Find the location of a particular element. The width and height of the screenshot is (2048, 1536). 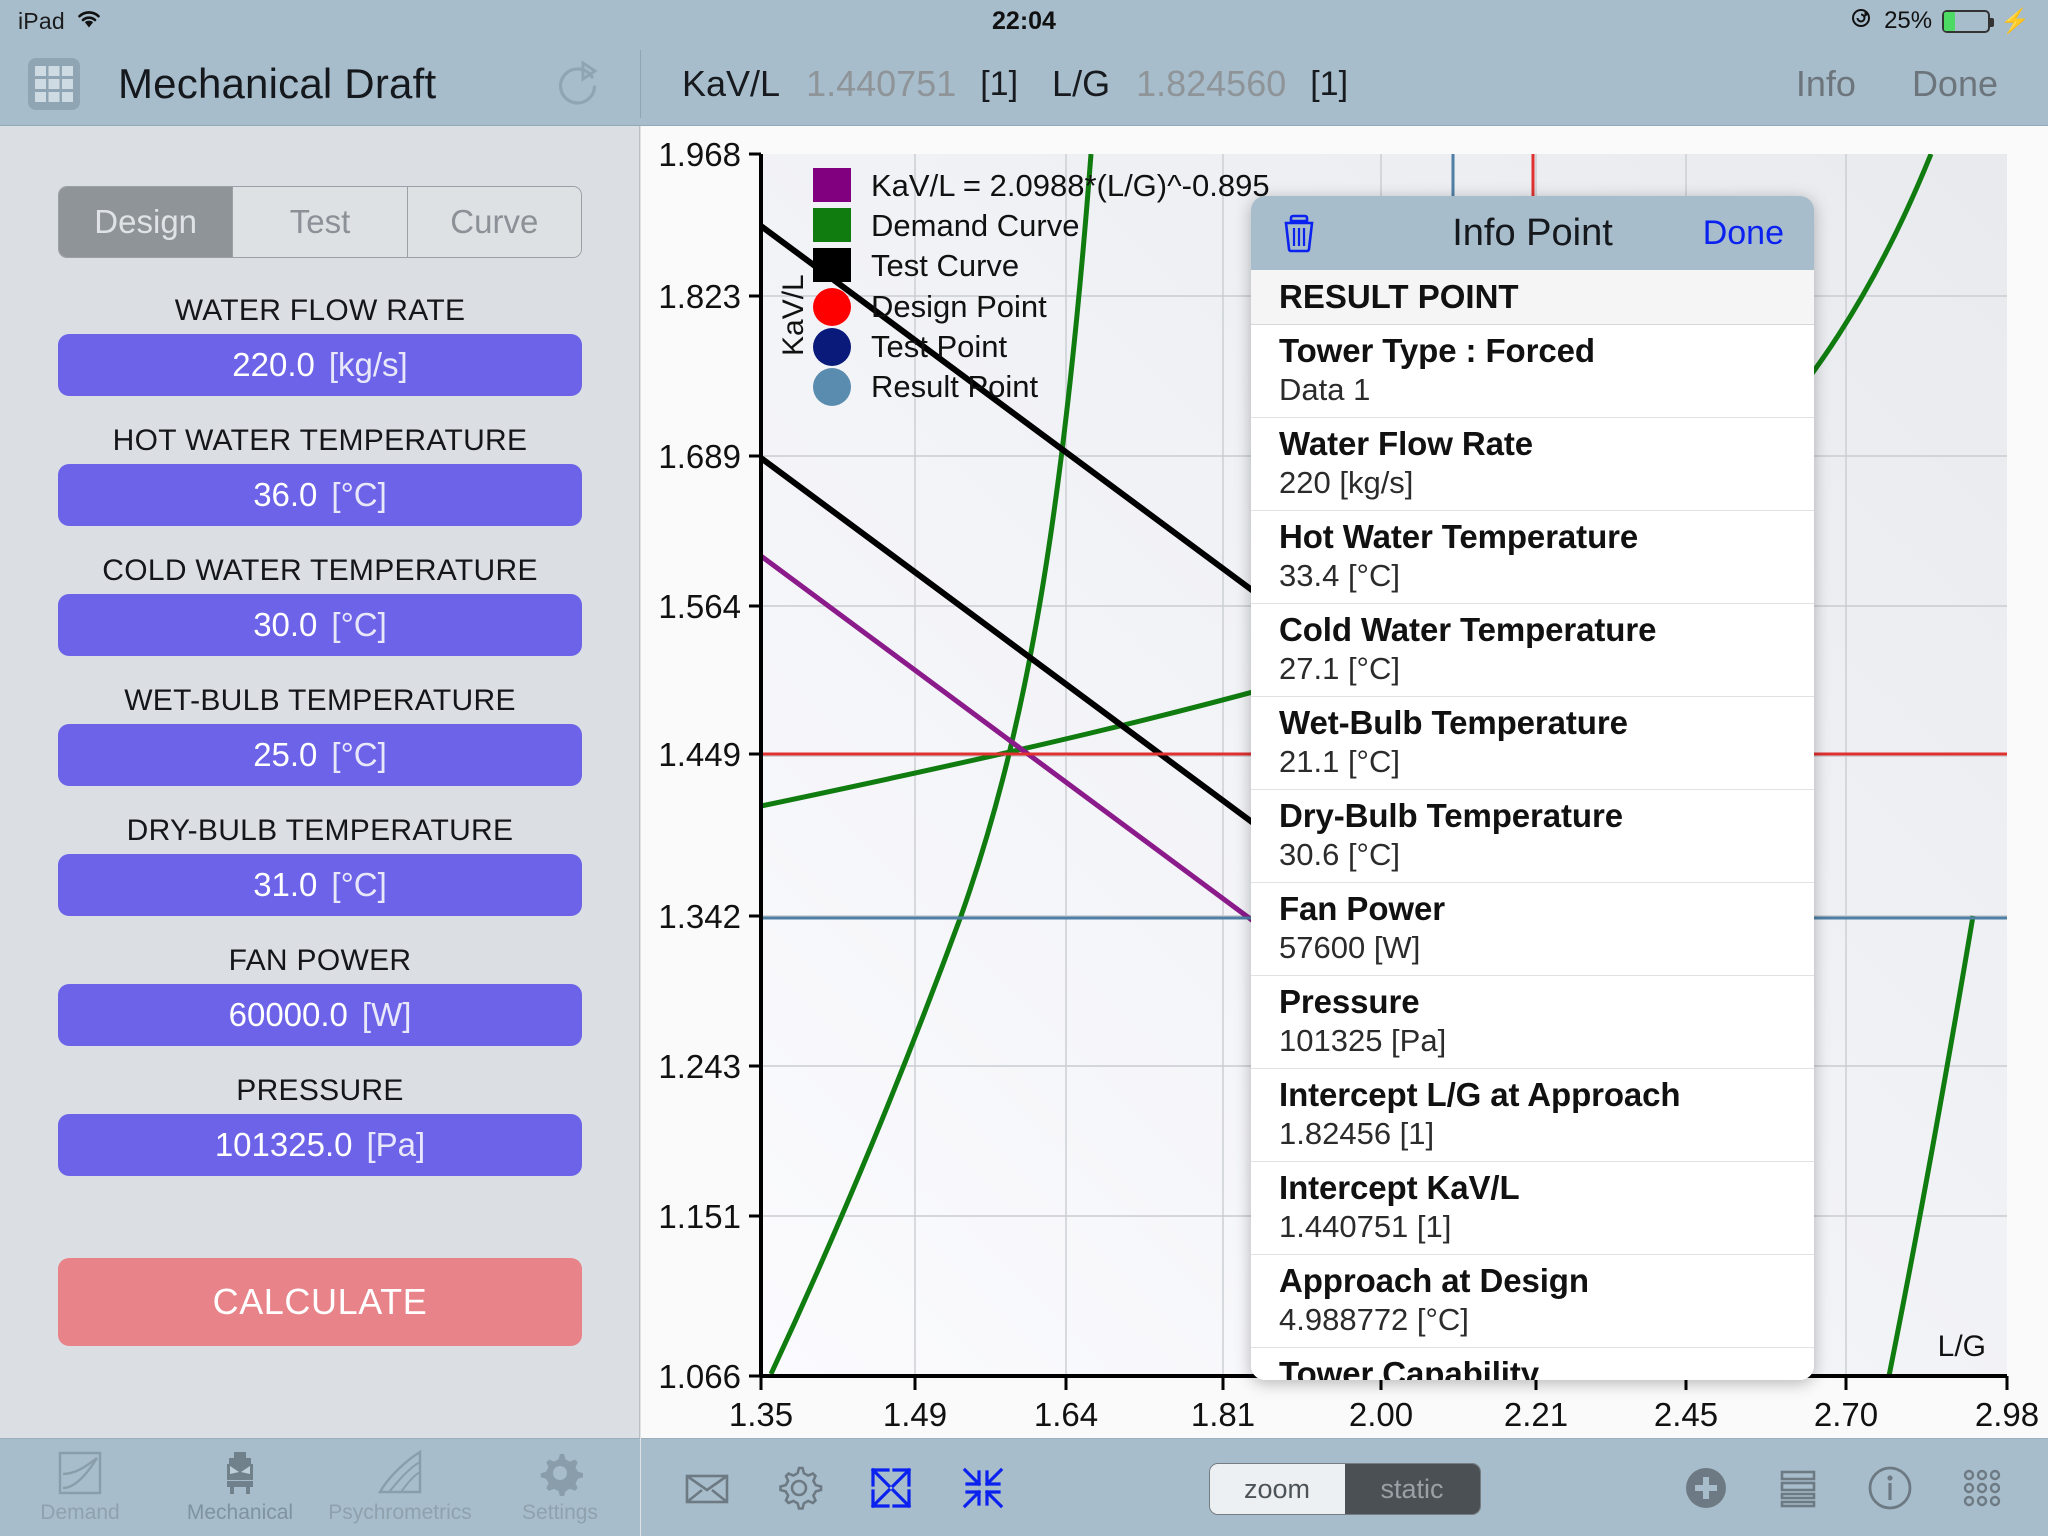

list-item: Intercept KaV/L 1.440751 [1] is located at coordinates (1532, 1208).